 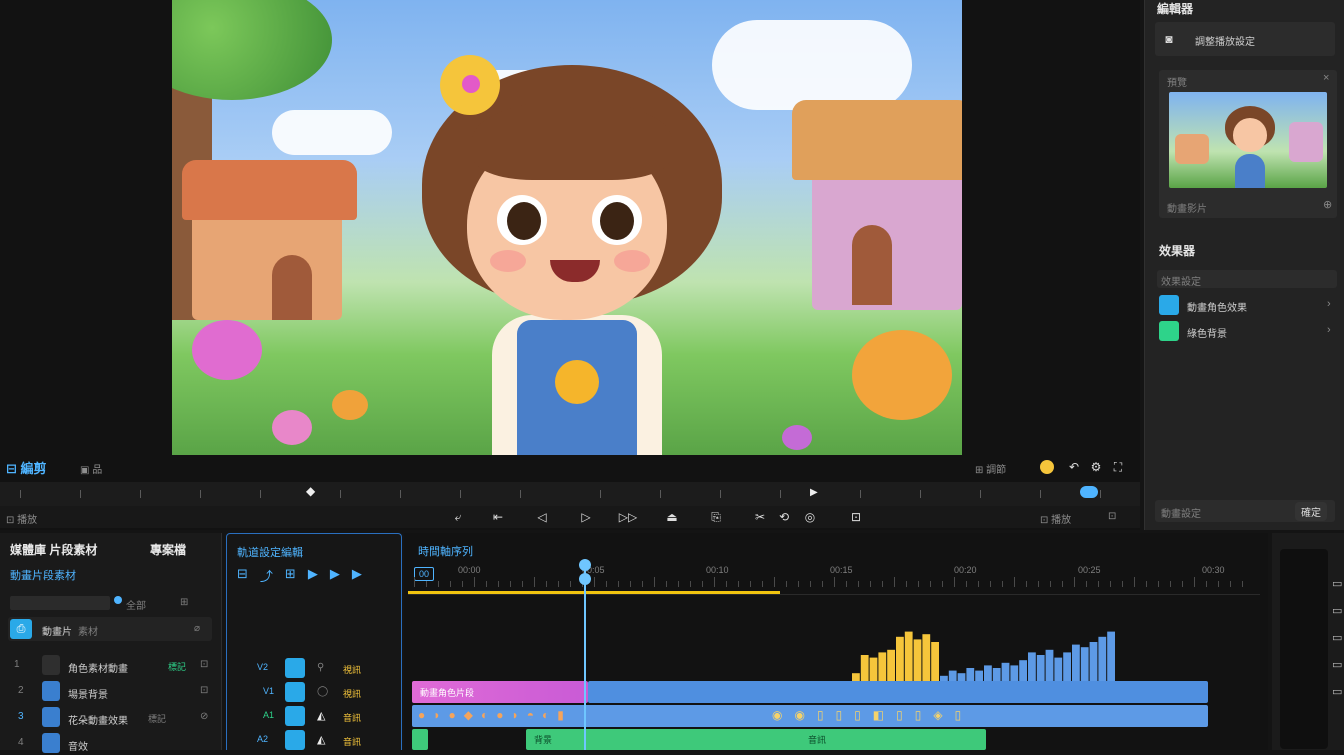 What do you see at coordinates (1096, 467) in the screenshot?
I see `settings-icon: ⚙` at bounding box center [1096, 467].